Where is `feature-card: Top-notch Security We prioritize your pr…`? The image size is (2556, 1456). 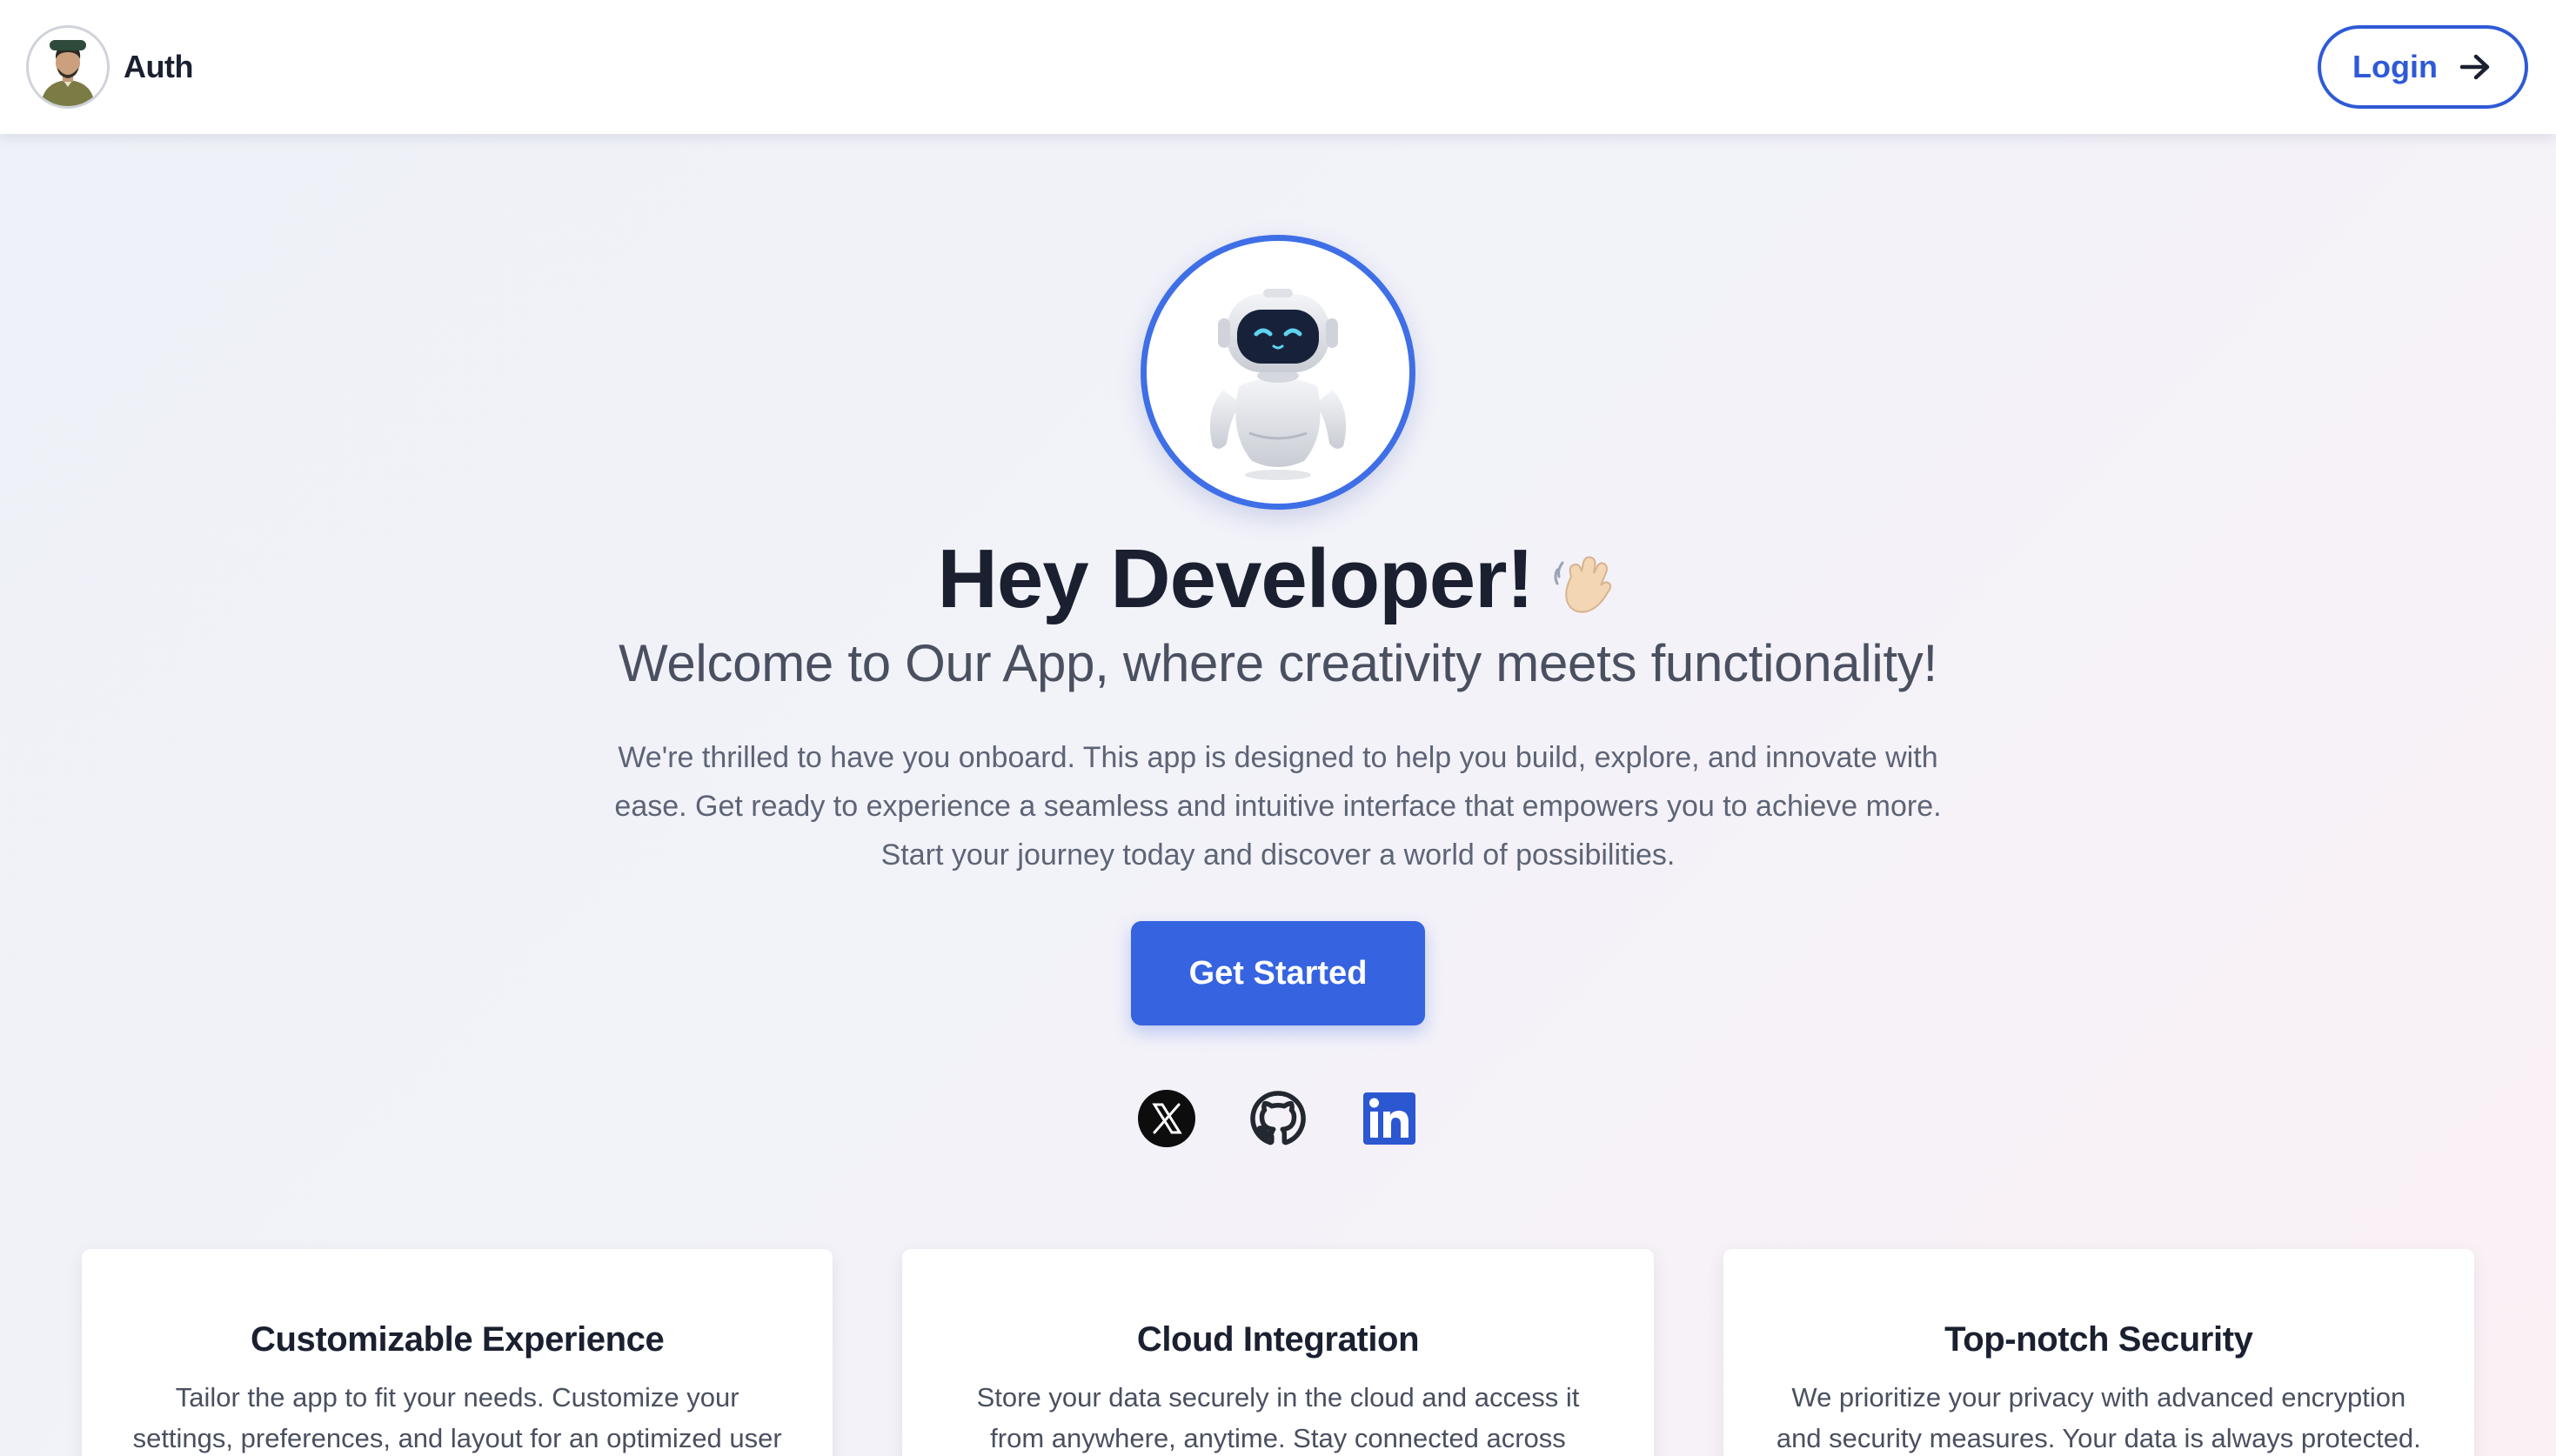
feature-card: Top-notch Security We prioritize your pr… is located at coordinates (2098, 1352).